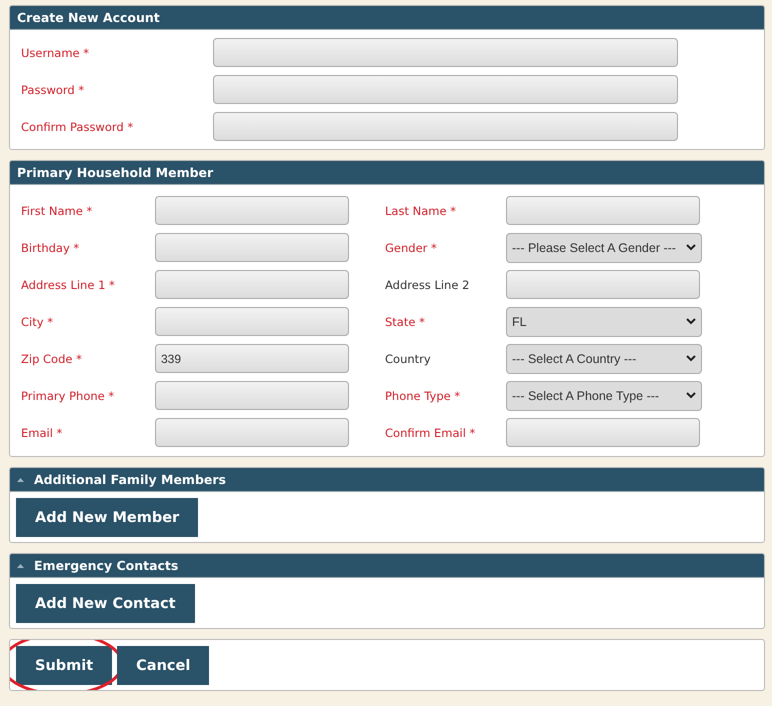  Describe the element at coordinates (423, 395) in the screenshot. I see `field-label: Phone Type *` at that location.